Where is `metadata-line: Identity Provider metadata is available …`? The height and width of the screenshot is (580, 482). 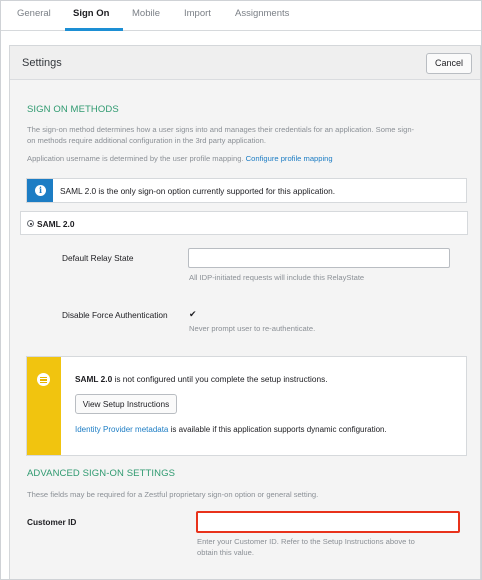
metadata-line: Identity Provider metadata is available … is located at coordinates (231, 429).